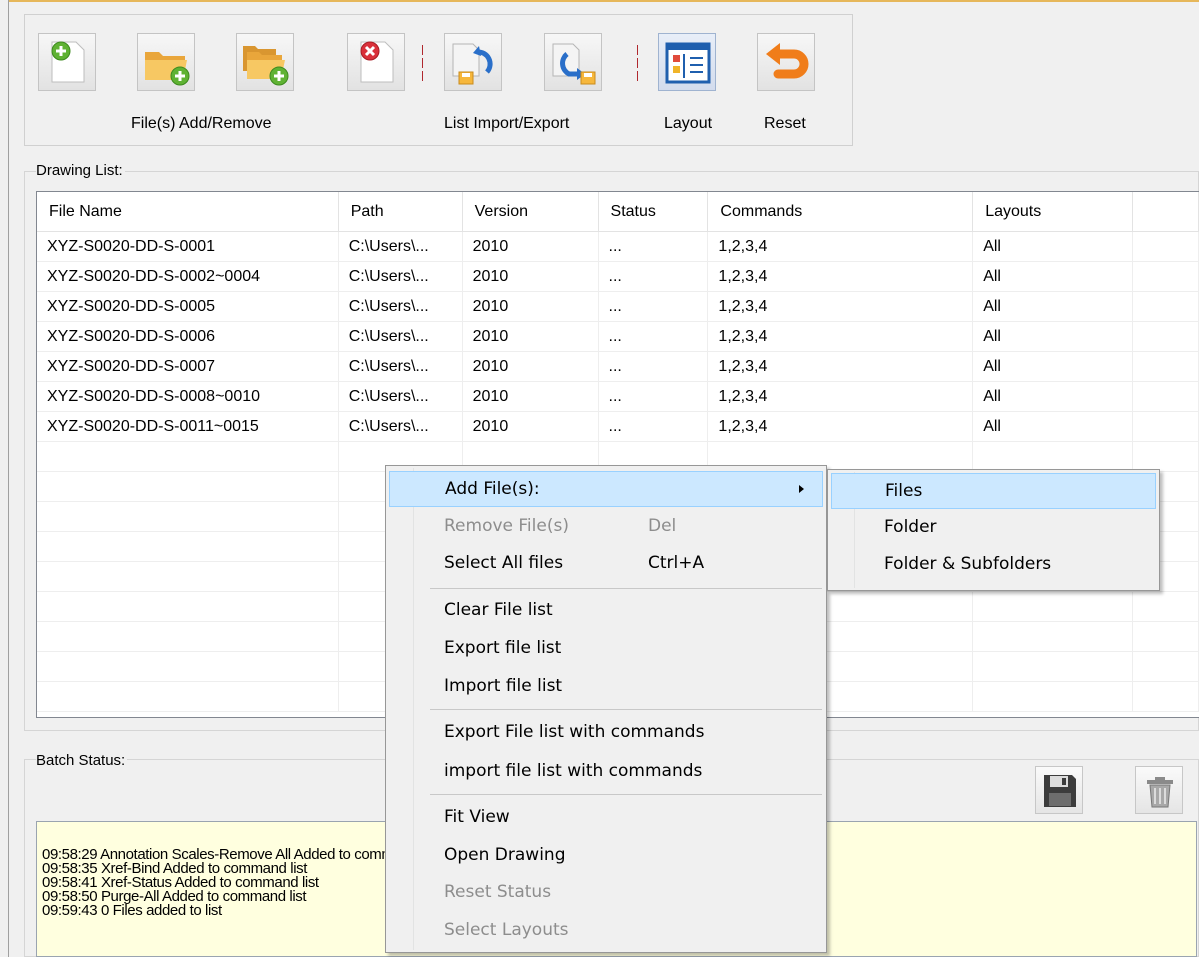 This screenshot has height=957, width=1199. Describe the element at coordinates (603, 1) in the screenshot. I see `window-top-border` at that location.